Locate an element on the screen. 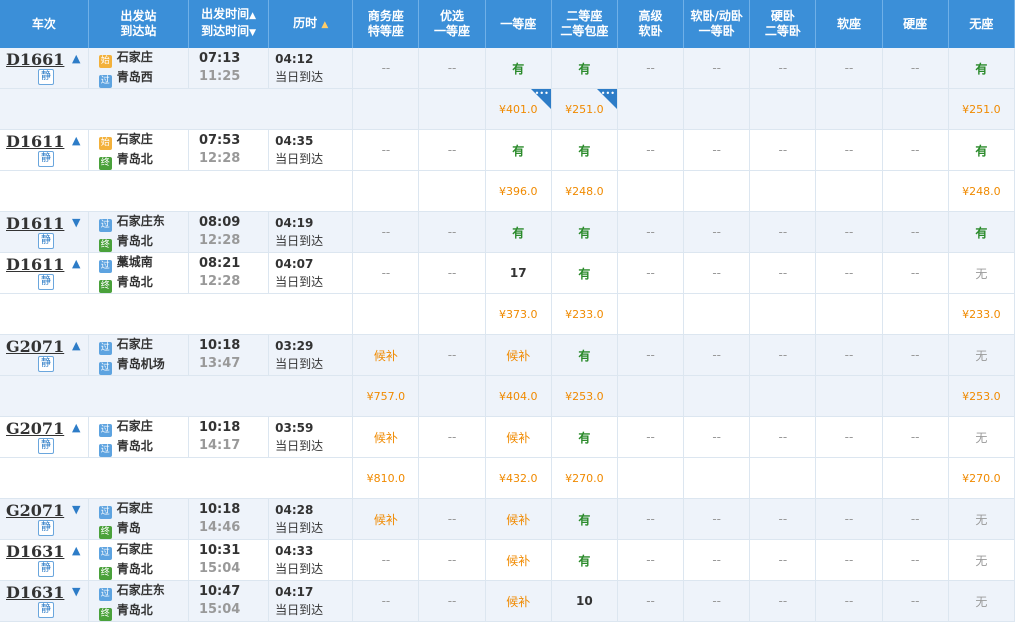 The width and height of the screenshot is (1015, 629). seat-status: 17 is located at coordinates (518, 273).